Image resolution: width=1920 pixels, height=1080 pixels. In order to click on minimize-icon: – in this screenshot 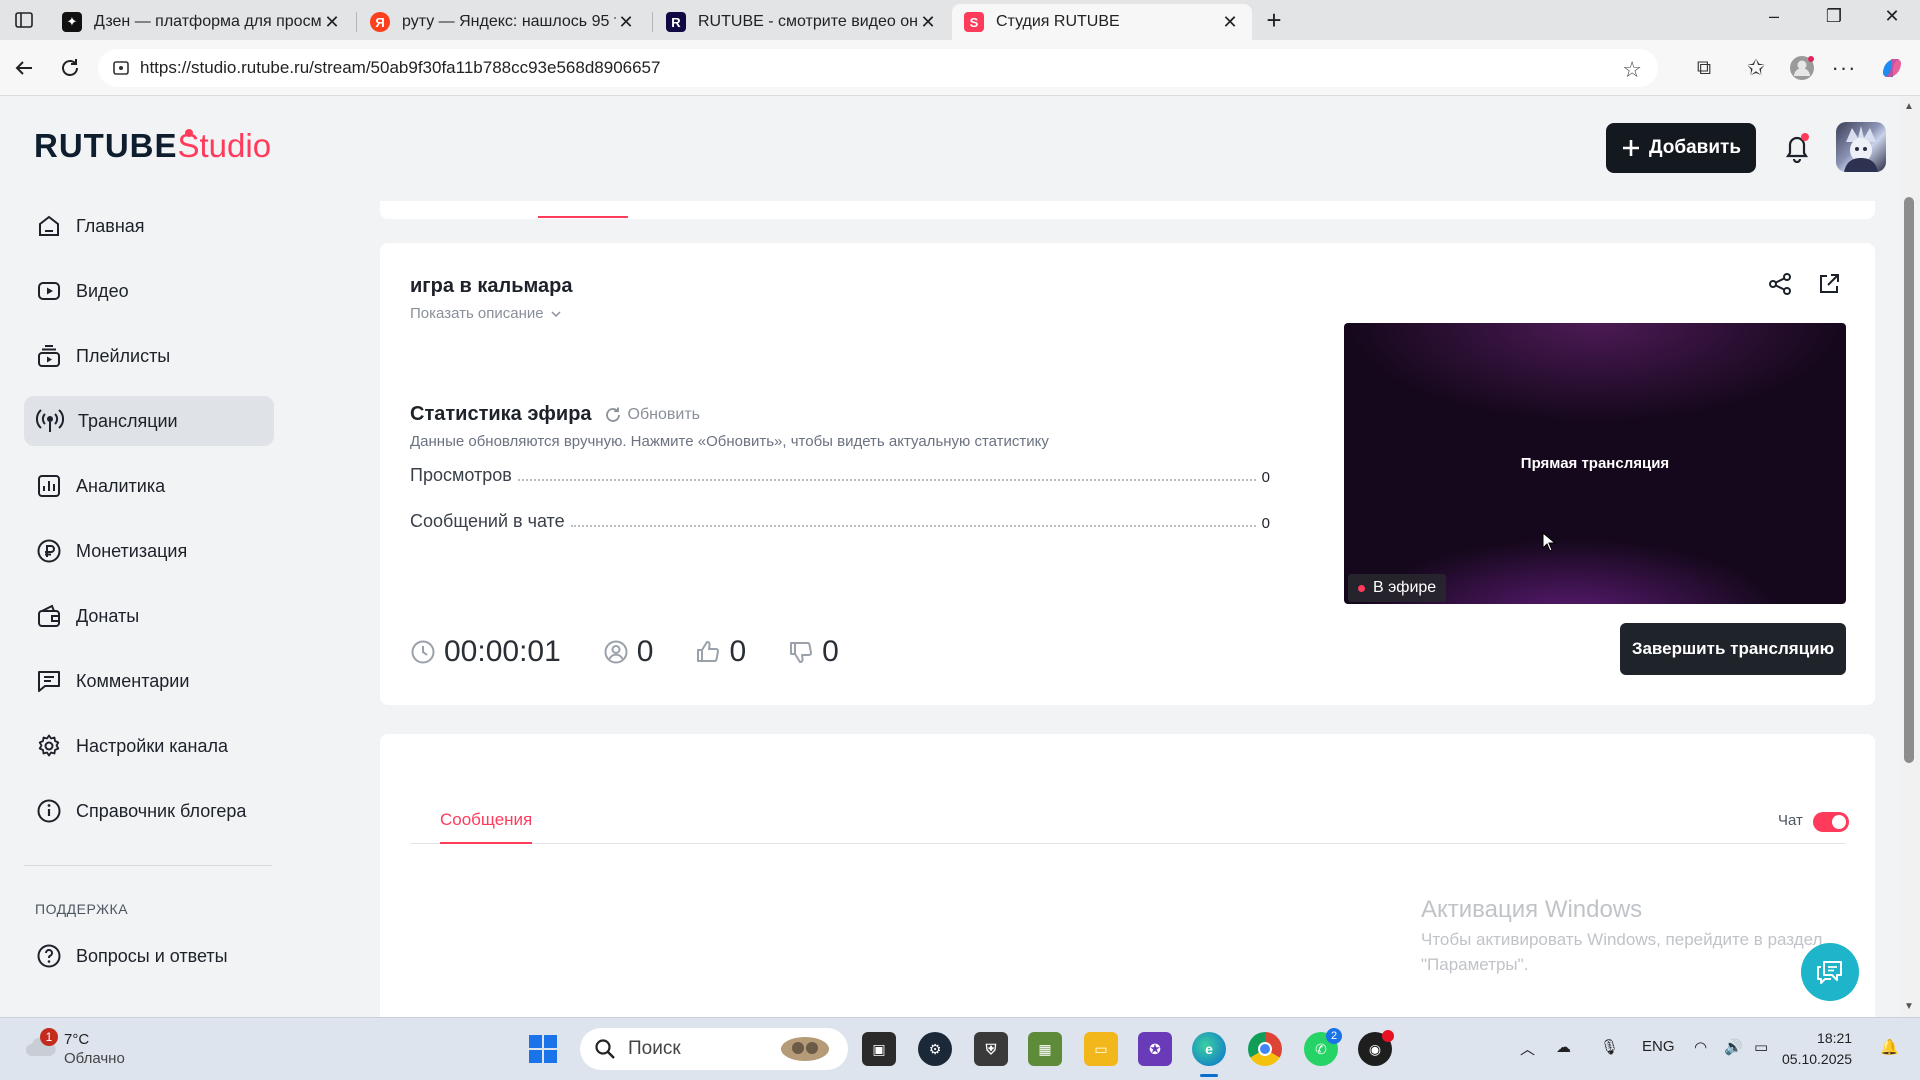, I will do `click(1774, 20)`.